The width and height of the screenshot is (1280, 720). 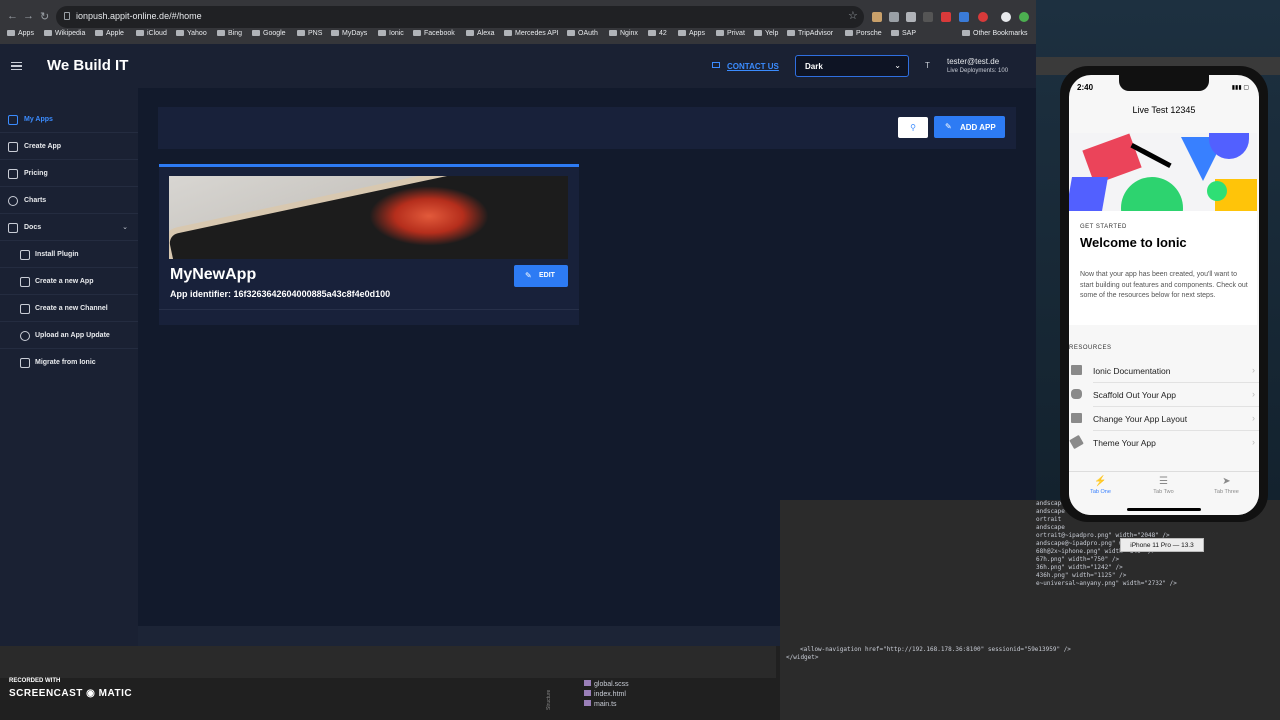 I want to click on bookmark-star-icon: ☆, so click(x=853, y=15).